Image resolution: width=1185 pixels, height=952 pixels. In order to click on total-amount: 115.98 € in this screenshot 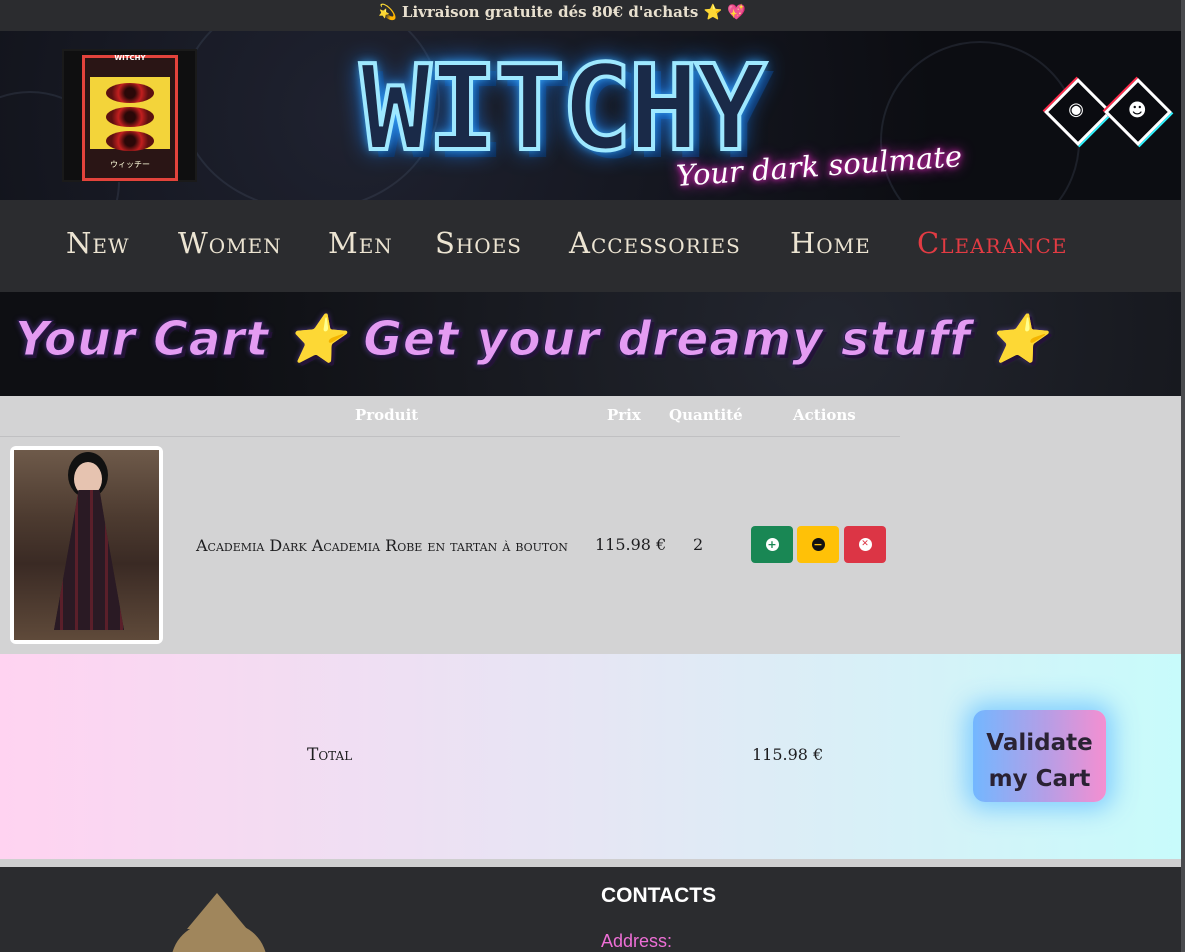, I will do `click(788, 754)`.